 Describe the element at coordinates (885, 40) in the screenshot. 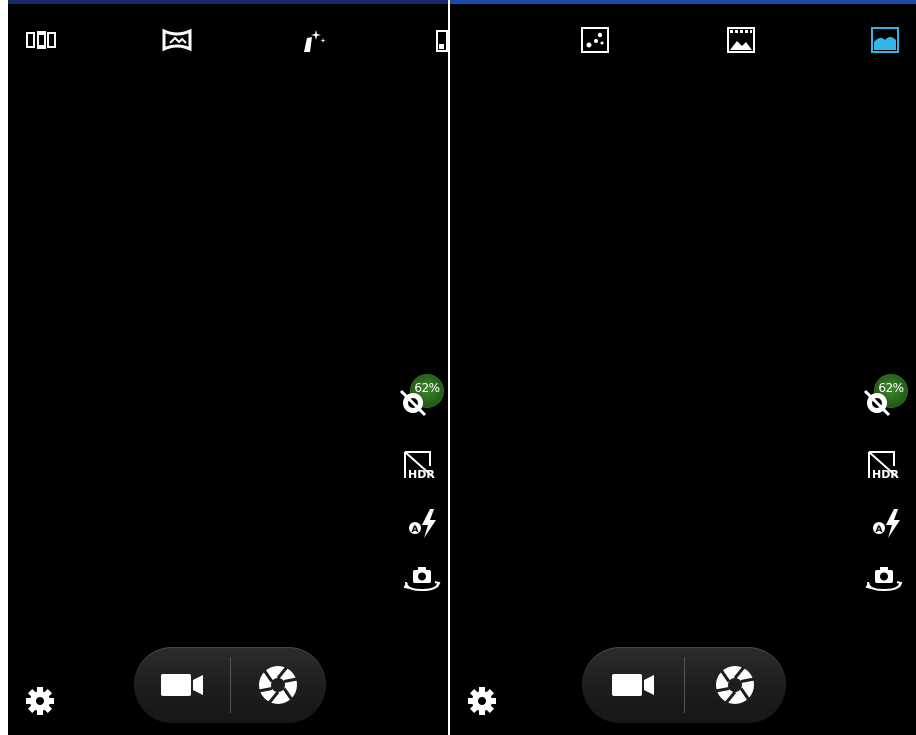

I see `landscape-scene-icon` at that location.